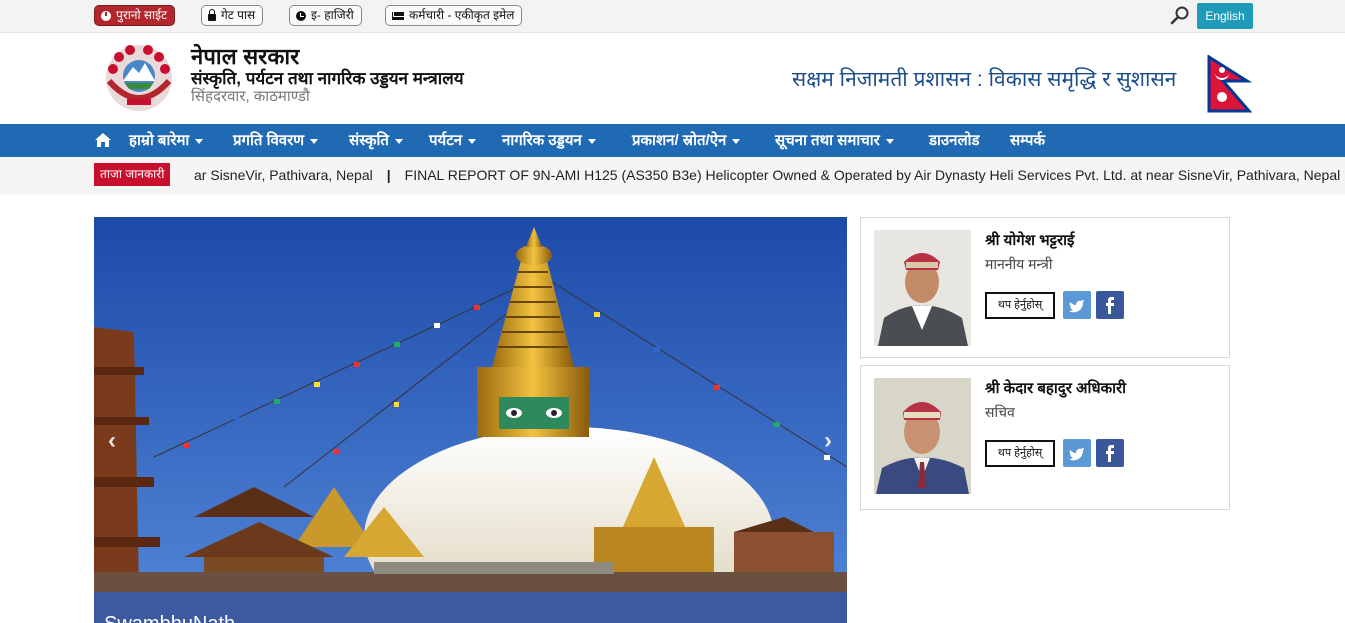  What do you see at coordinates (827, 140) in the screenshot?
I see `nav-item-label: सूचना तथा समाचार` at bounding box center [827, 140].